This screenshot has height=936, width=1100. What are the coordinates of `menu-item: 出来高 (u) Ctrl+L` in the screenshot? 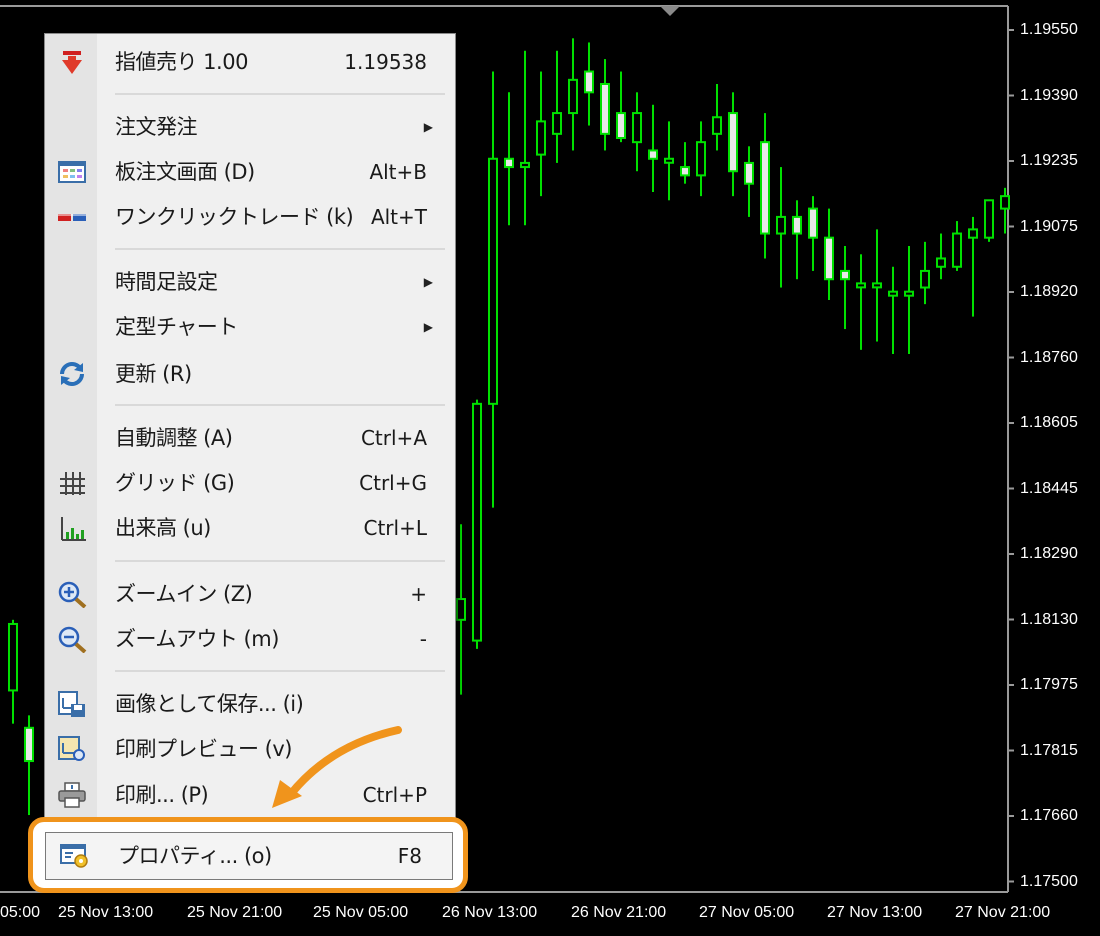 It's located at (250, 528).